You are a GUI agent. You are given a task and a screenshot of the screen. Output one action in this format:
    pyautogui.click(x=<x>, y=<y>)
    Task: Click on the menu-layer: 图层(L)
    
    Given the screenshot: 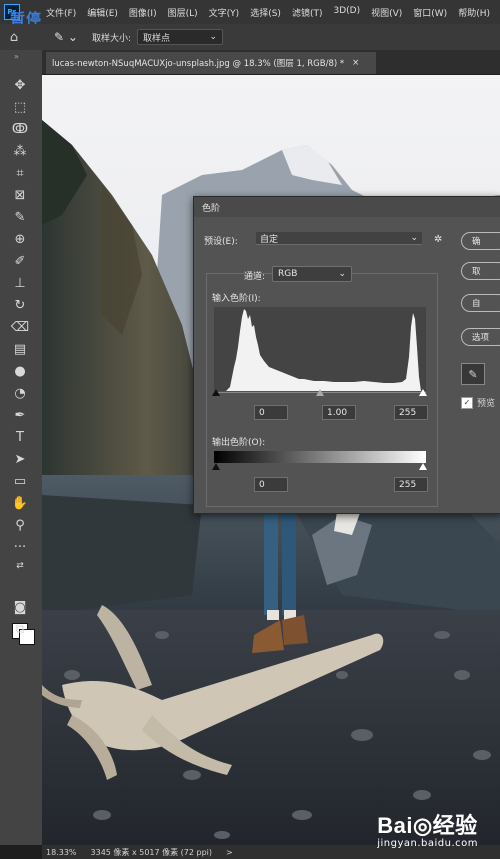 What is the action you would take?
    pyautogui.click(x=183, y=12)
    